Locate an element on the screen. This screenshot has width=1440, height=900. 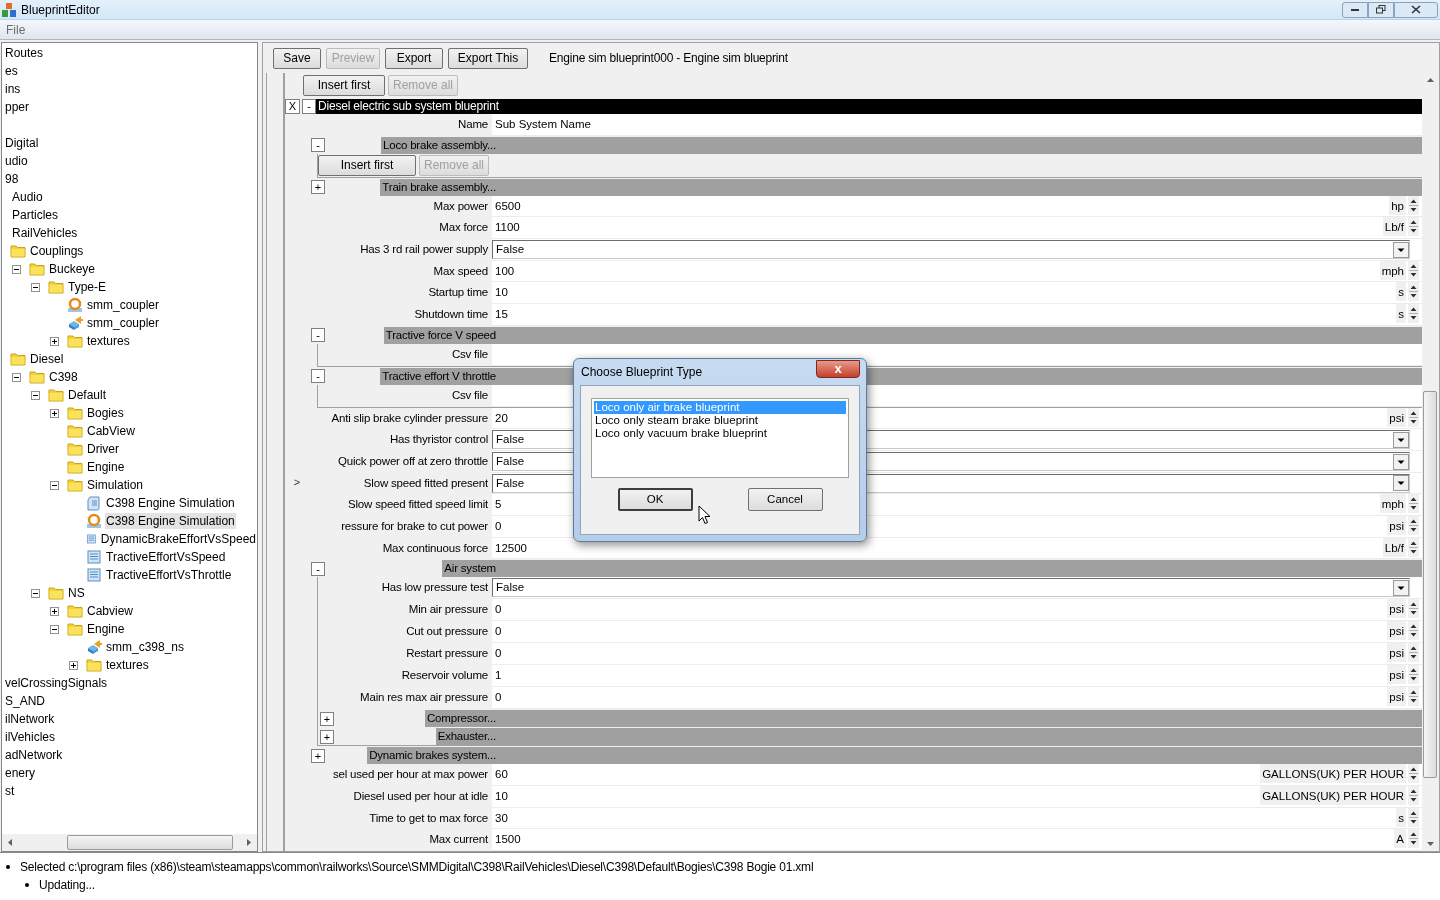
list-box: Loco only air brake blueprint Loco only steam brake blueprint Loco only vacuum brake blueprint is located at coordinates (720, 438).